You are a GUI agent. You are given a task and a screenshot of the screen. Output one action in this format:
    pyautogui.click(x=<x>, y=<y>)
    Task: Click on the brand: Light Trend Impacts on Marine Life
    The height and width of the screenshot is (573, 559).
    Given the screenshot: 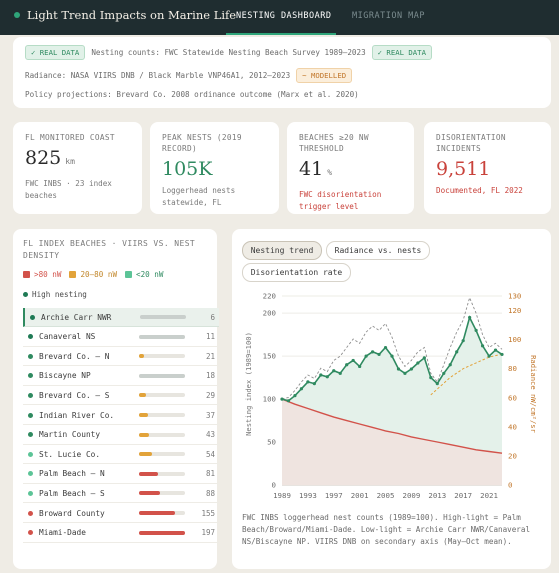 What is the action you would take?
    pyautogui.click(x=125, y=15)
    